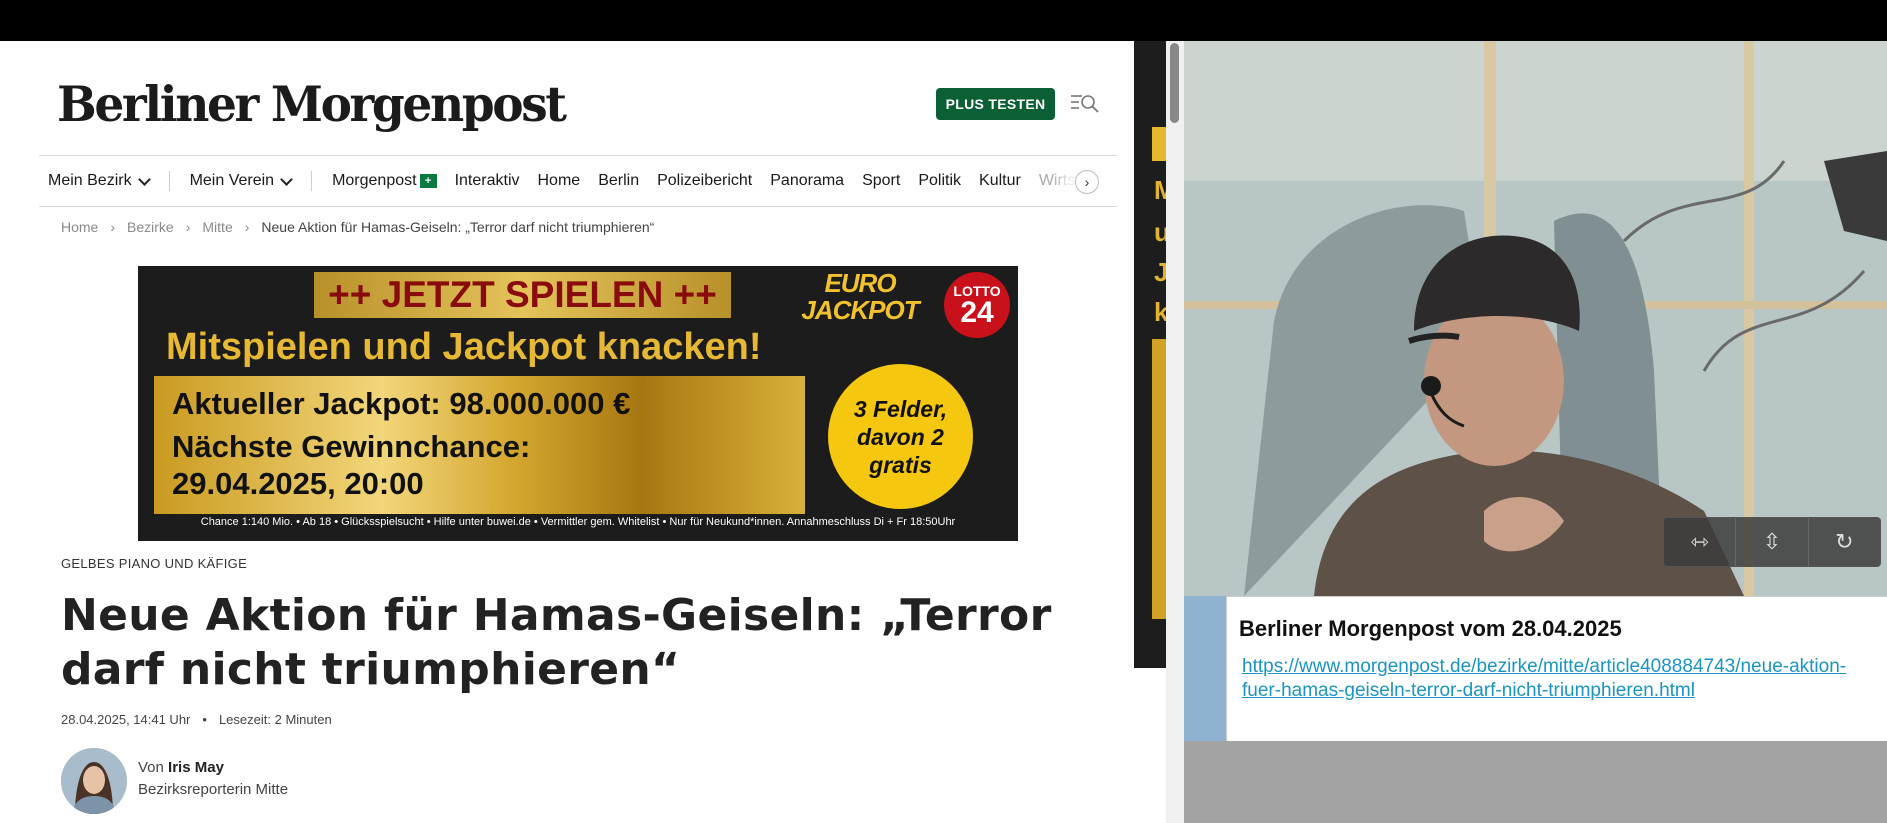 Image resolution: width=1887 pixels, height=823 pixels. I want to click on breadcrumb-bezirke: Bezirke, so click(150, 227).